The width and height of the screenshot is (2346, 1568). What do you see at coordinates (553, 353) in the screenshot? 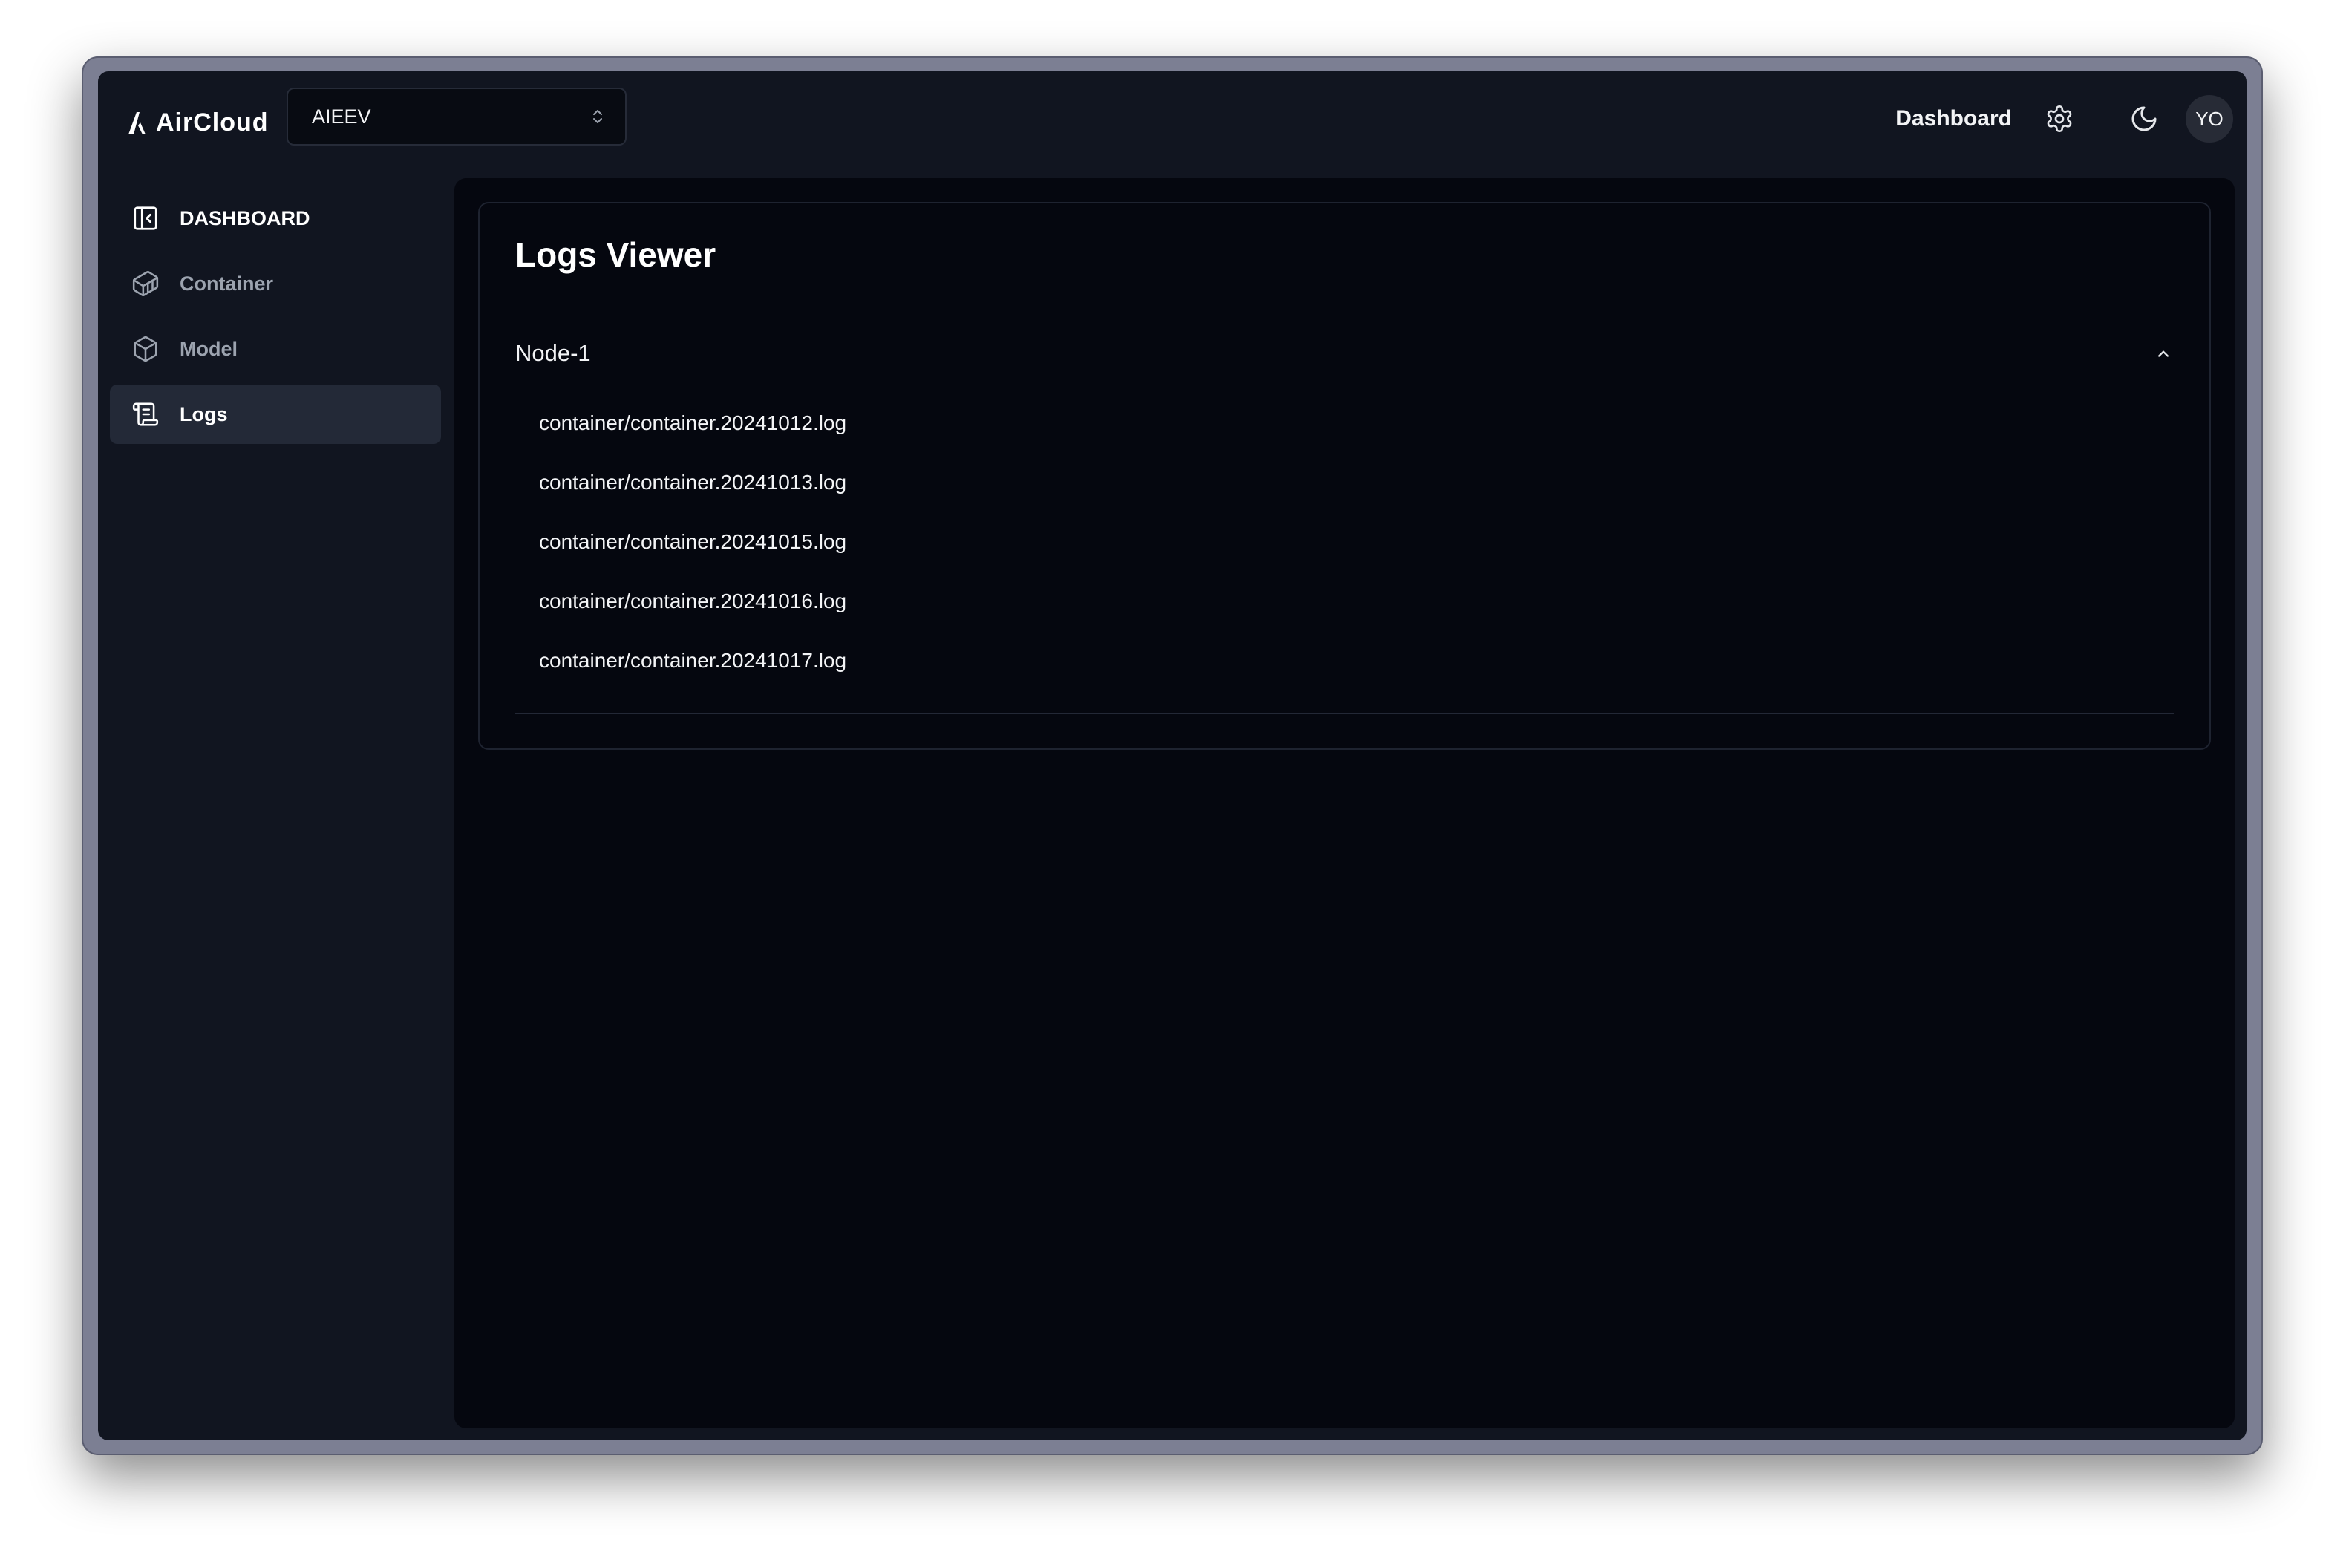
I see `node-label: Node-1` at bounding box center [553, 353].